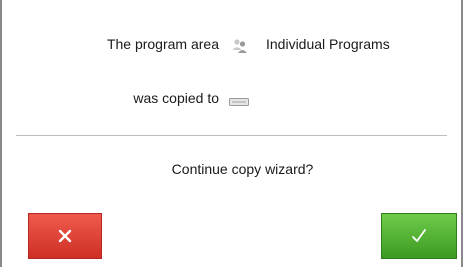 The width and height of the screenshot is (463, 267). I want to click on copied-to-label: was copied to, so click(176, 98).